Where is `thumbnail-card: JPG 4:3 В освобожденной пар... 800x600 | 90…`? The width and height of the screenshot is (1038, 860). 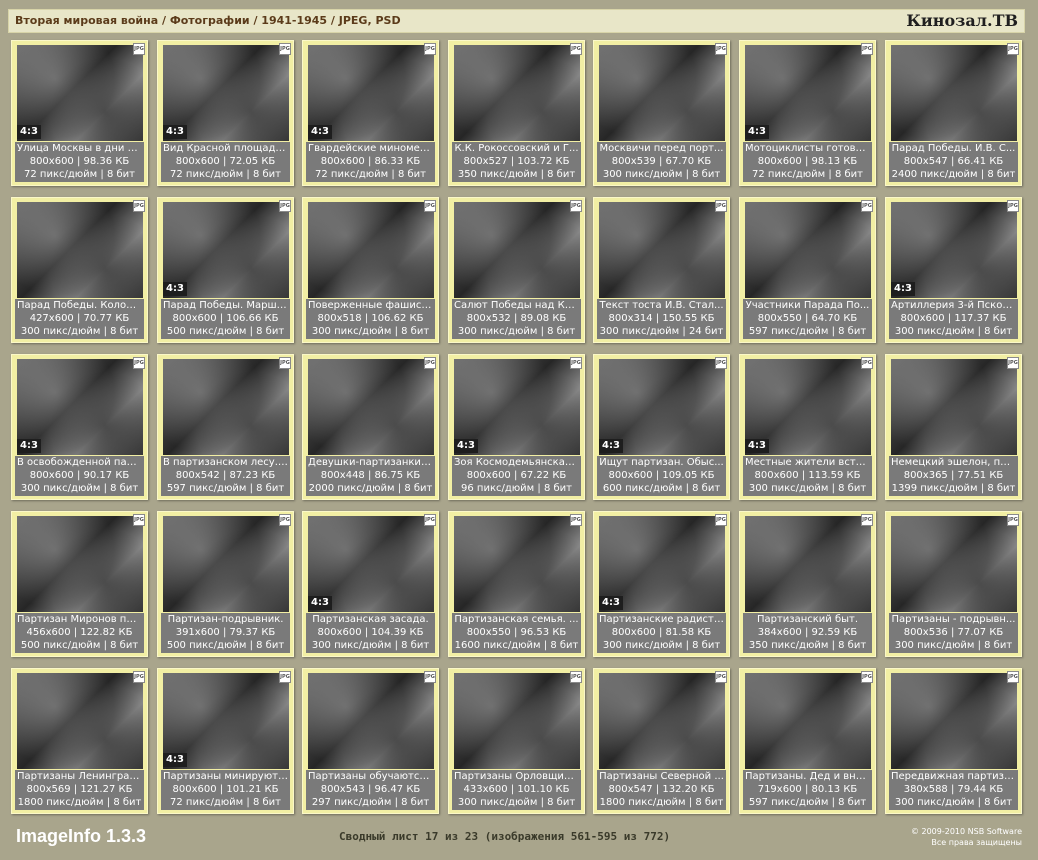 thumbnail-card: JPG 4:3 В освобожденной пар... 800x600 | 90… is located at coordinates (79, 427).